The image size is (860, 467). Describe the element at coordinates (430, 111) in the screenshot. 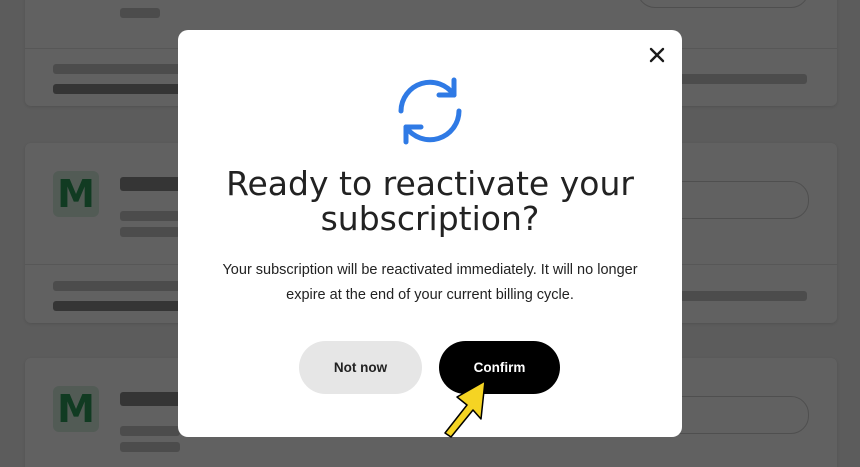

I see `refresh-icon` at that location.